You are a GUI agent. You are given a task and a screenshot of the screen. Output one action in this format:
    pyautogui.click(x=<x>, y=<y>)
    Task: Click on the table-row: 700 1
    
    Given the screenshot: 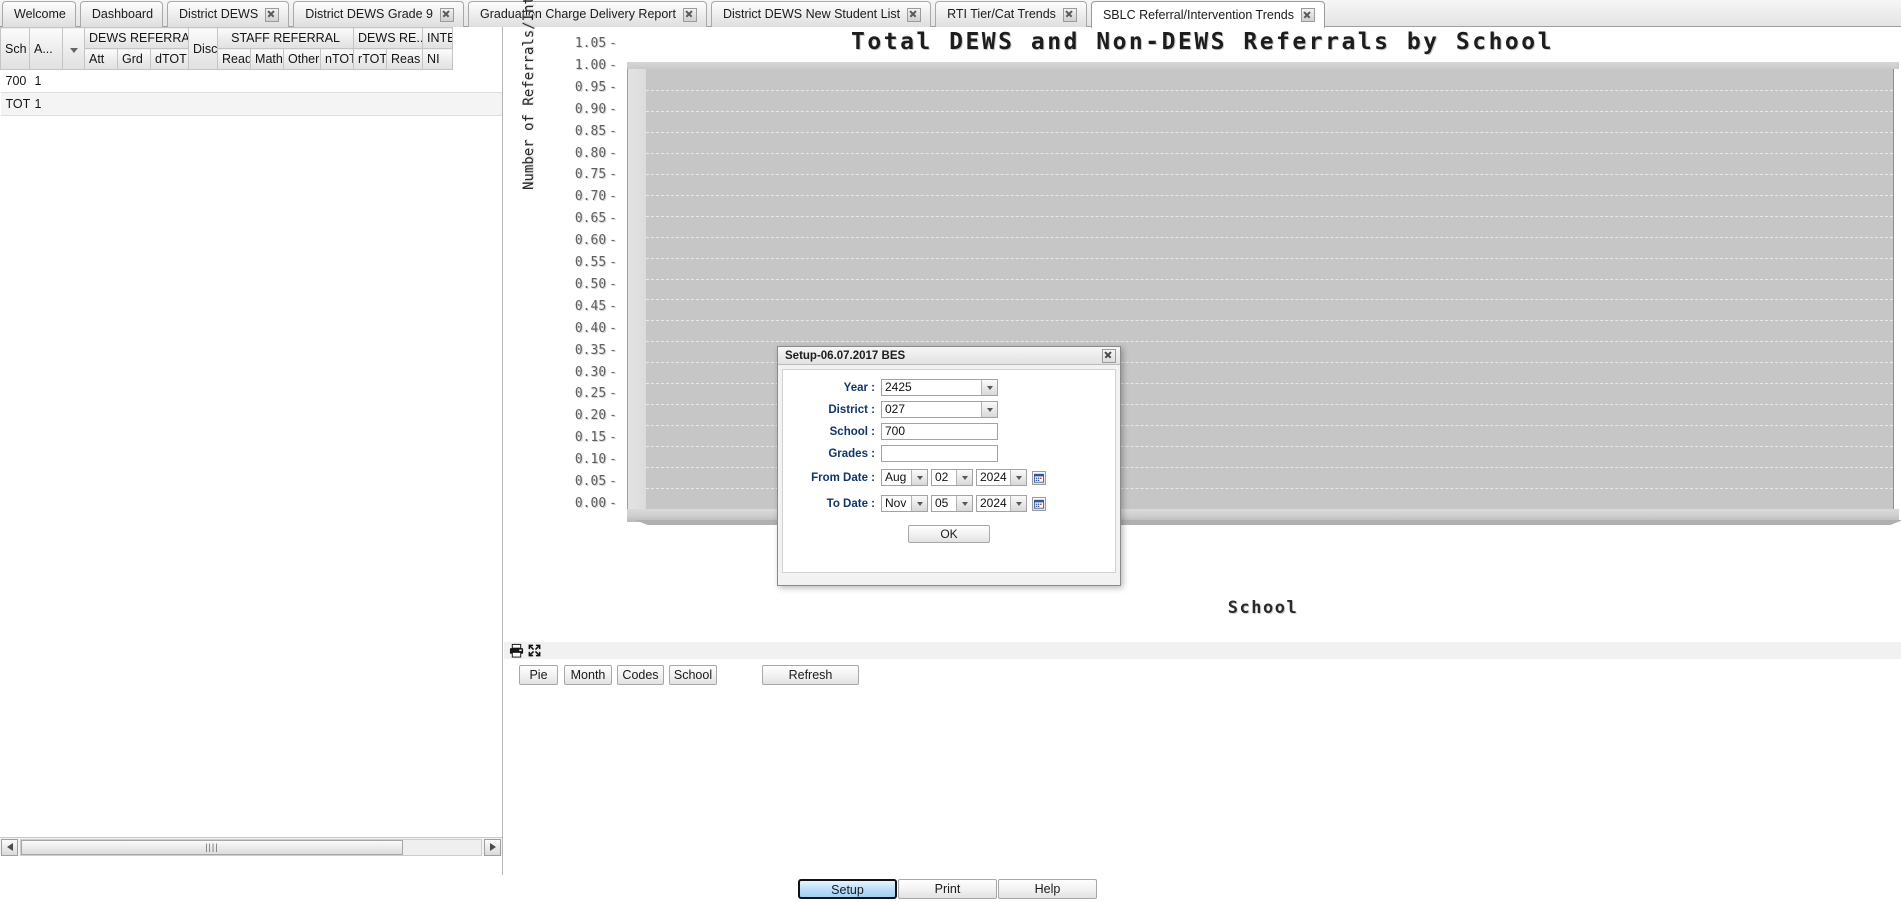 What is the action you would take?
    pyautogui.click(x=251, y=81)
    